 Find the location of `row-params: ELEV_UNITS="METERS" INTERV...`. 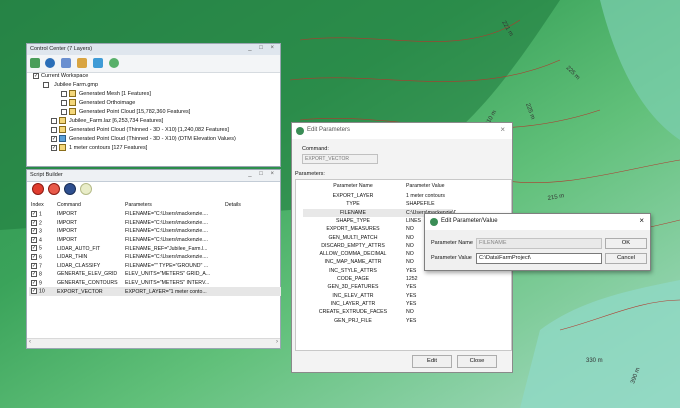

row-params: ELEV_UNITS="METERS" INTERV... is located at coordinates (167, 283).